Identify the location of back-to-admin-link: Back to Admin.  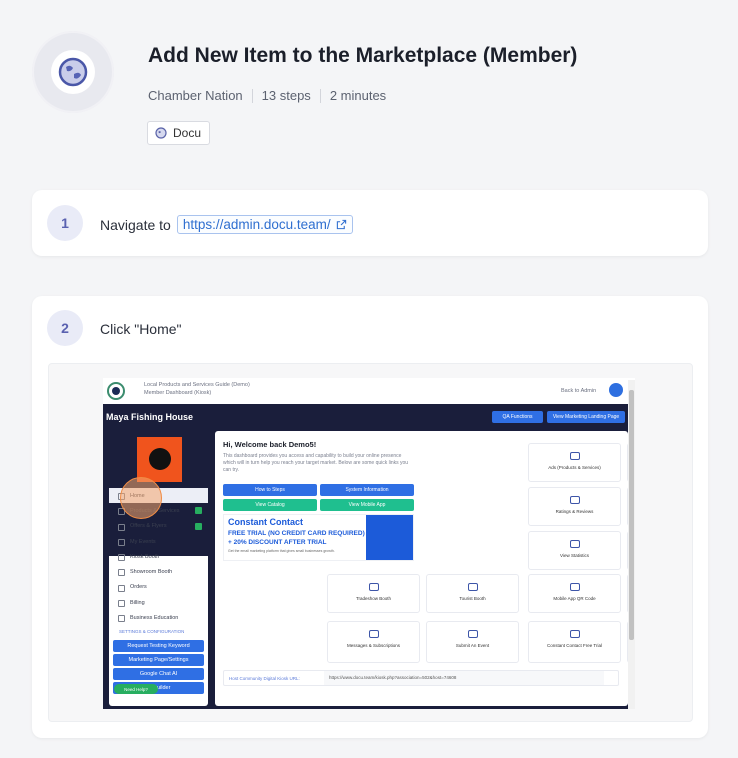
(578, 391).